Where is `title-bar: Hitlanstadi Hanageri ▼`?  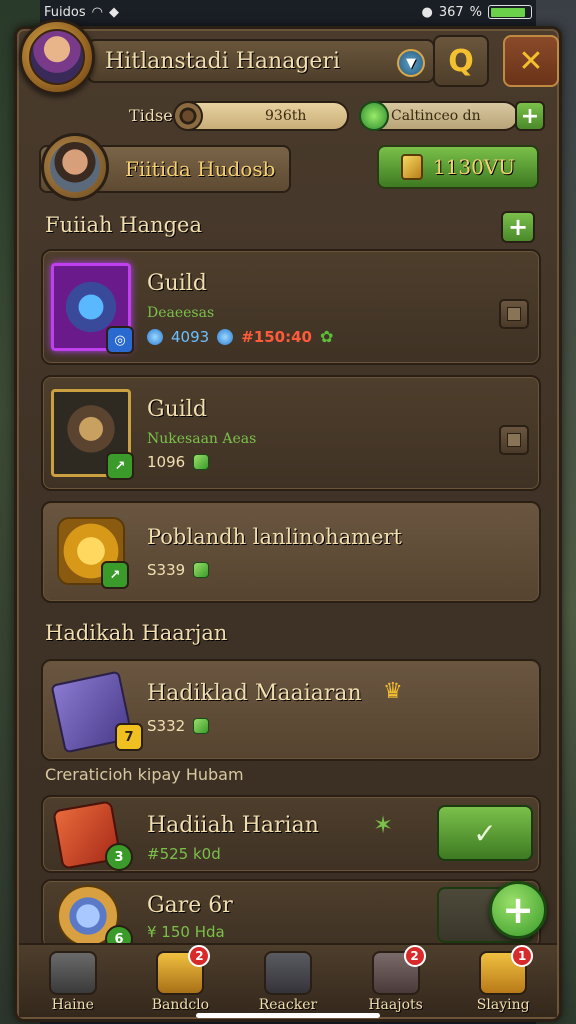
title-bar: Hitlanstadi Hanageri ▼ is located at coordinates (261, 61).